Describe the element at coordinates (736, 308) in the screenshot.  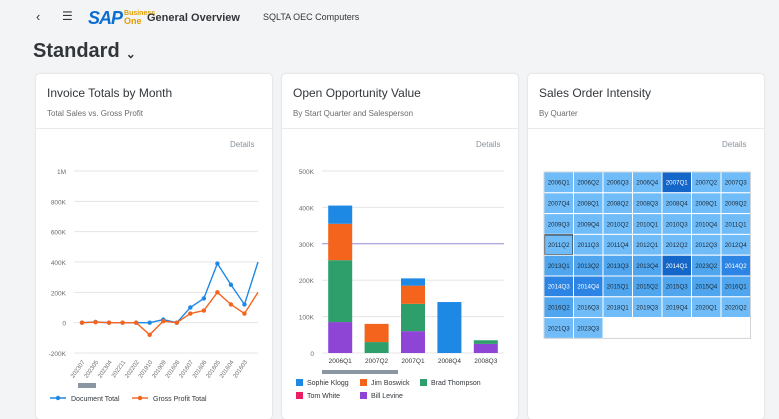
I see `heatmap-cell-label: 2020Q2` at that location.